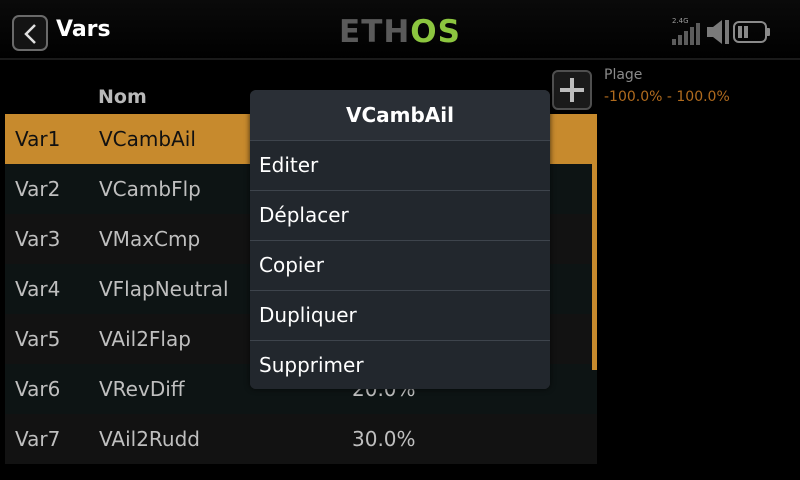  What do you see at coordinates (718, 32) in the screenshot?
I see `speaker-icon` at bounding box center [718, 32].